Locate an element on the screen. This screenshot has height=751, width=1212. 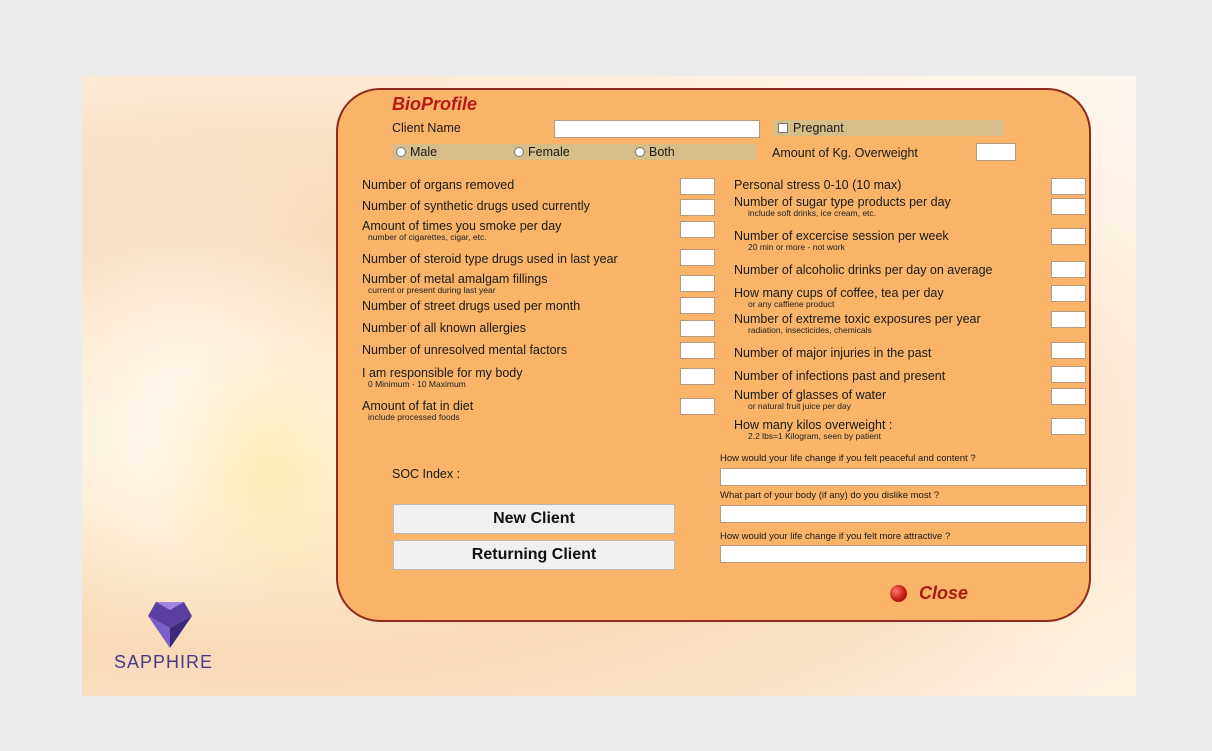
client-name-label: Client Name is located at coordinates (426, 128).